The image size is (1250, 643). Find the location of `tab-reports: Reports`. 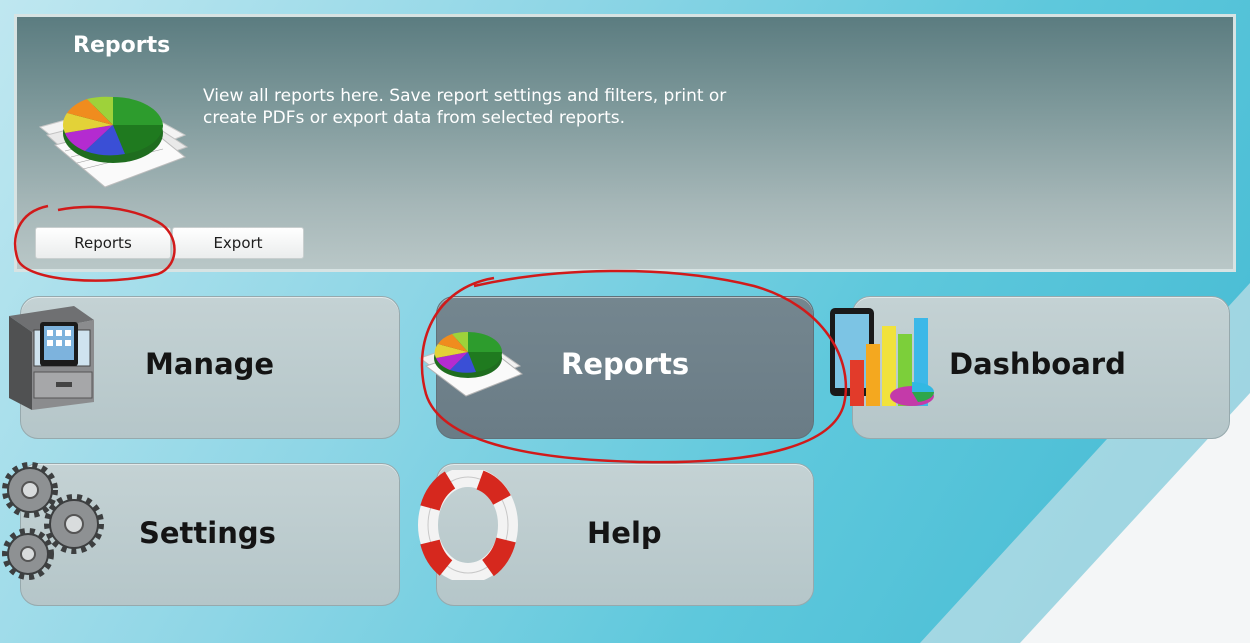

tab-reports: Reports is located at coordinates (103, 243).